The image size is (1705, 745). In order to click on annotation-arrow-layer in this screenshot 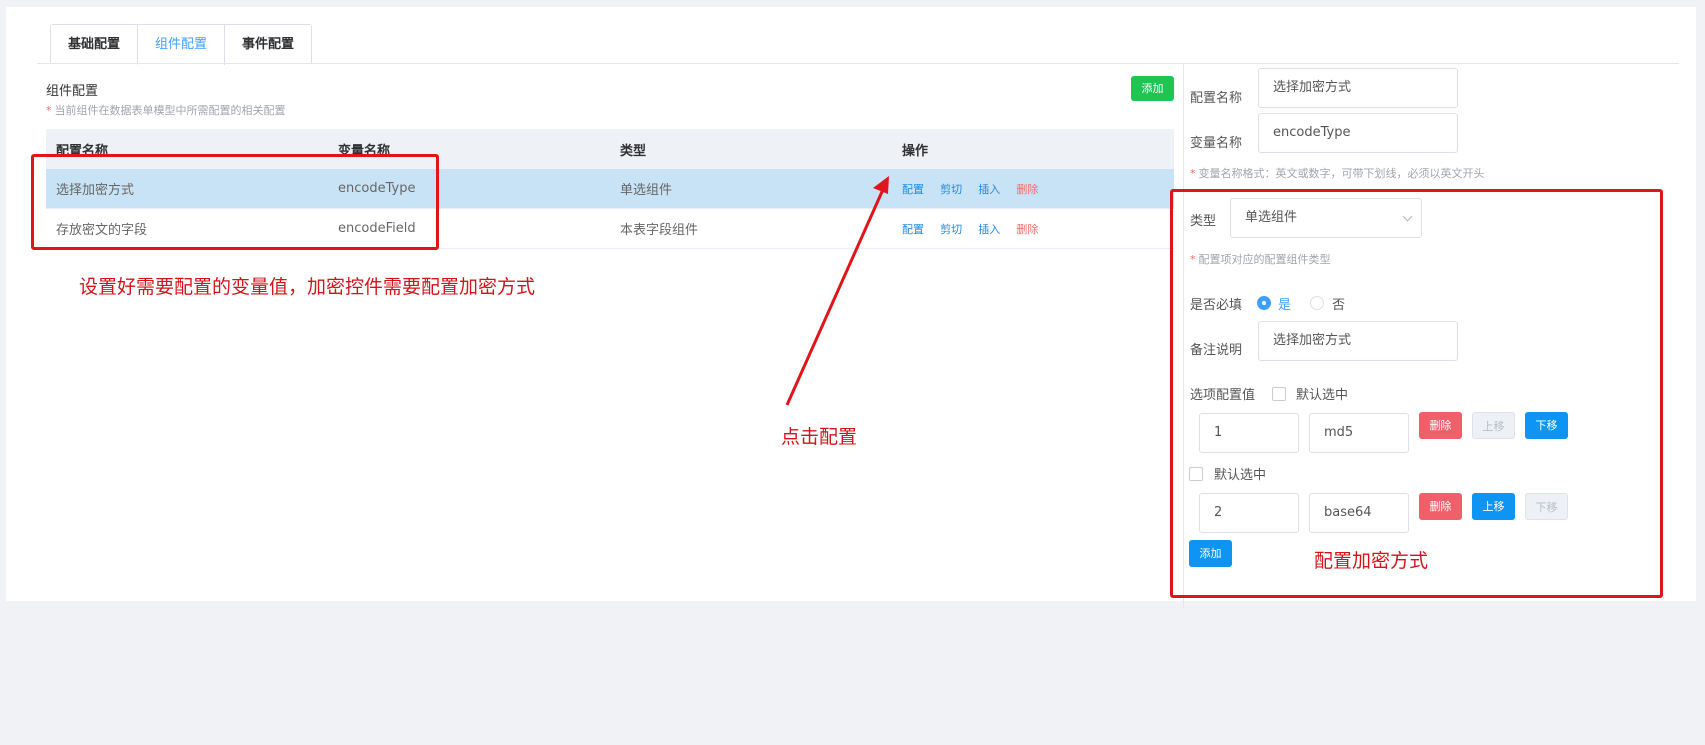, I will do `click(837, 291)`.